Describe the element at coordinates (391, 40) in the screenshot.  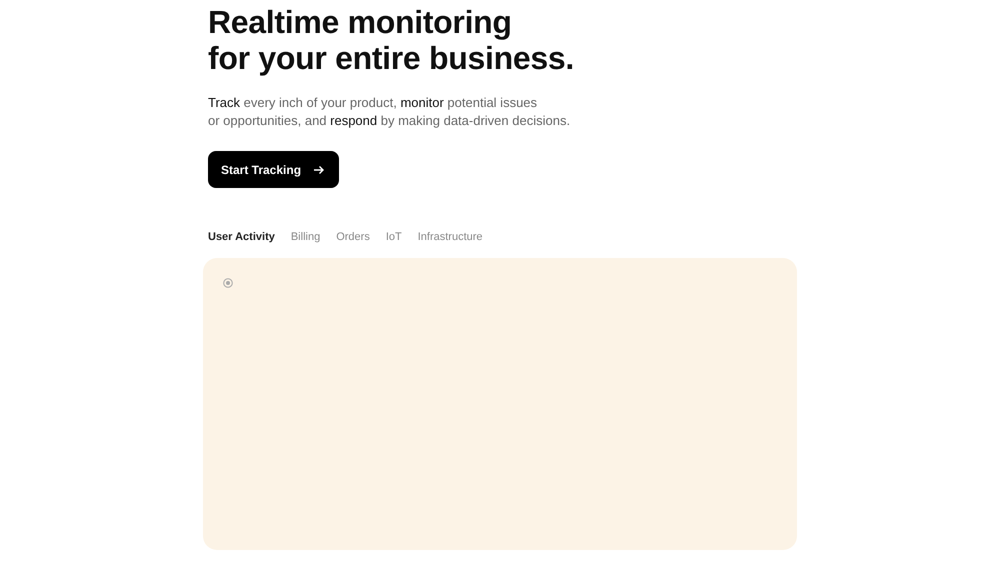
I see `hero-heading: Realtime monitoring for your entire business.` at that location.